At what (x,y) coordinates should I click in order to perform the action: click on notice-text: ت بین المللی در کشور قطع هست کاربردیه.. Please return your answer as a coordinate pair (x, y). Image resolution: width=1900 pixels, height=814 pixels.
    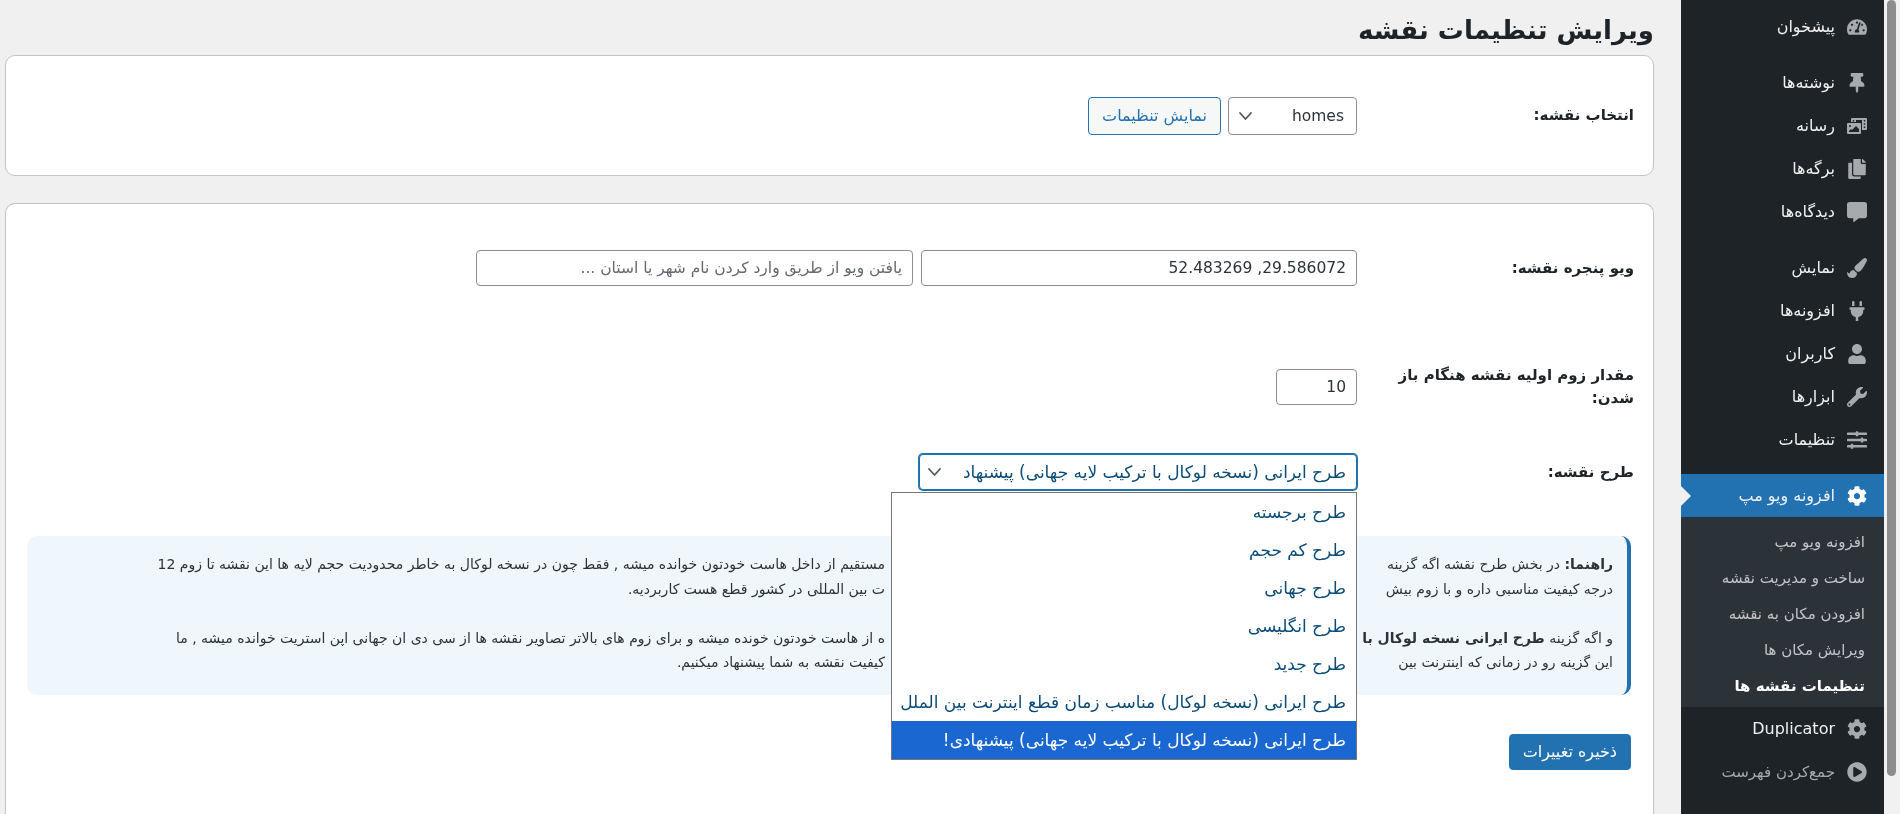
    Looking at the image, I should click on (756, 589).